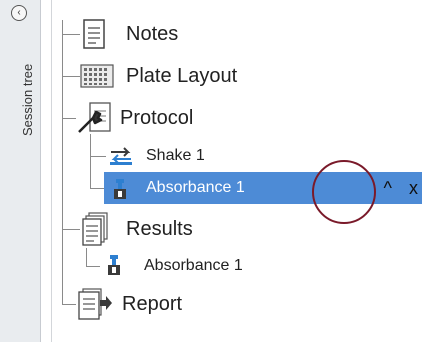  I want to click on tree-item-label: Plate Layout, so click(182, 75).